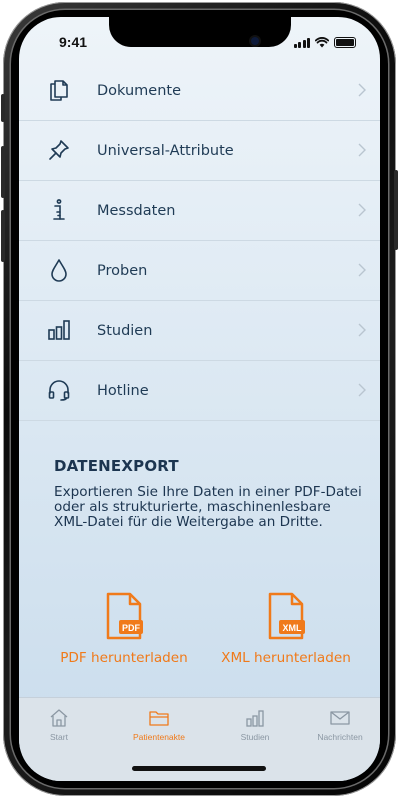  What do you see at coordinates (116, 466) in the screenshot?
I see `export-title: DATENEXPORT` at bounding box center [116, 466].